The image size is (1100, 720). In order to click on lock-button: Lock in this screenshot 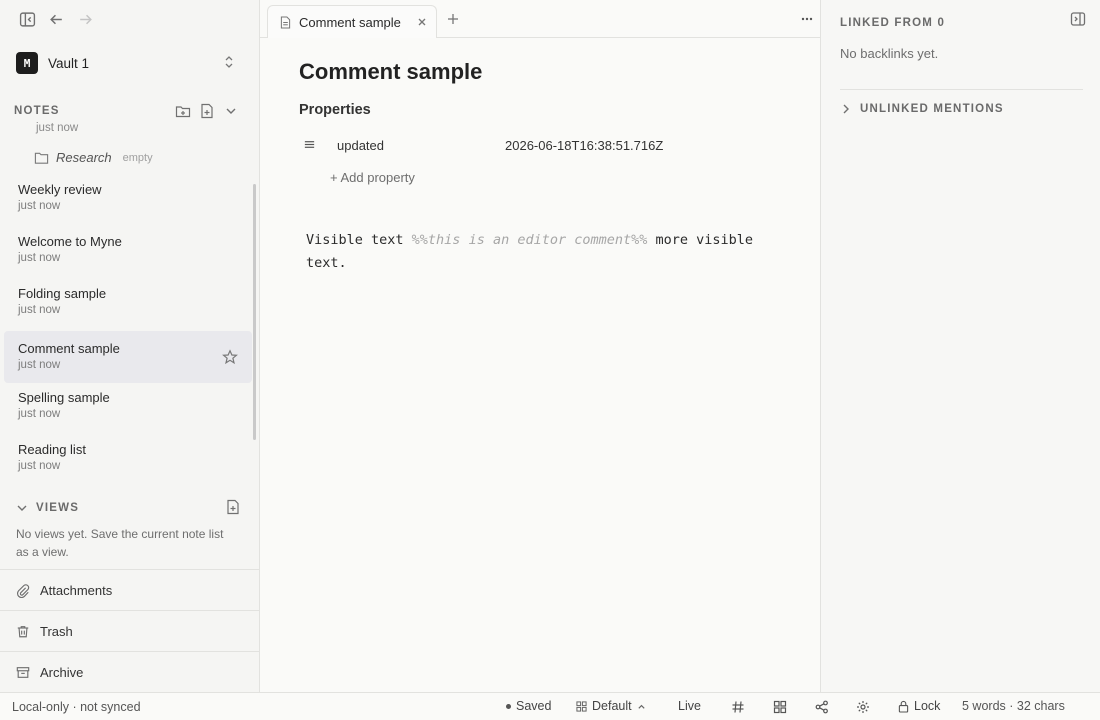, I will do `click(919, 706)`.